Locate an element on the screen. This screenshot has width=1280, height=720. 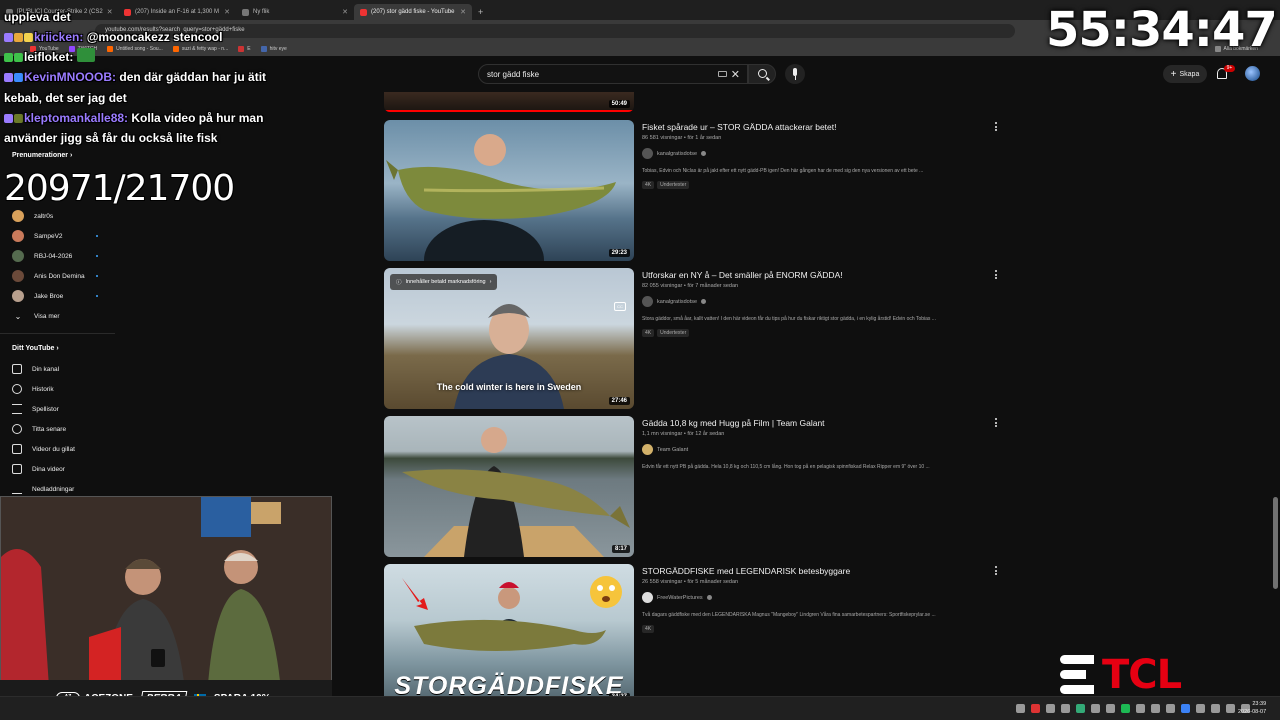
video-meta: 1,1 mn visningar • för 12 år sedan is located at coordinates (683, 434).